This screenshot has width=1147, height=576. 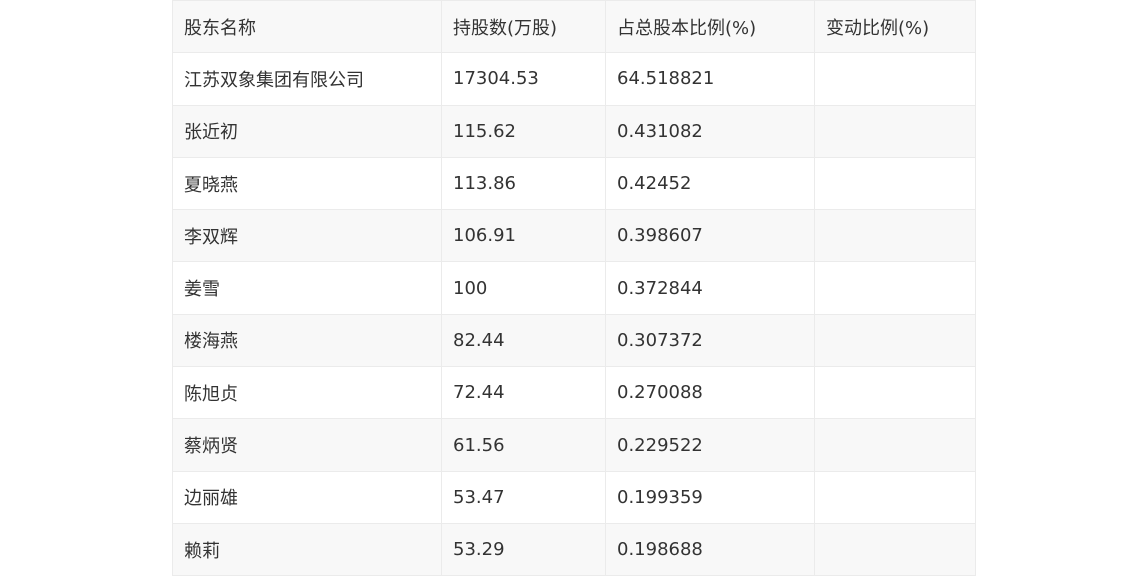 What do you see at coordinates (307, 27) in the screenshot?
I see `header-shareholder-name: 股东名称` at bounding box center [307, 27].